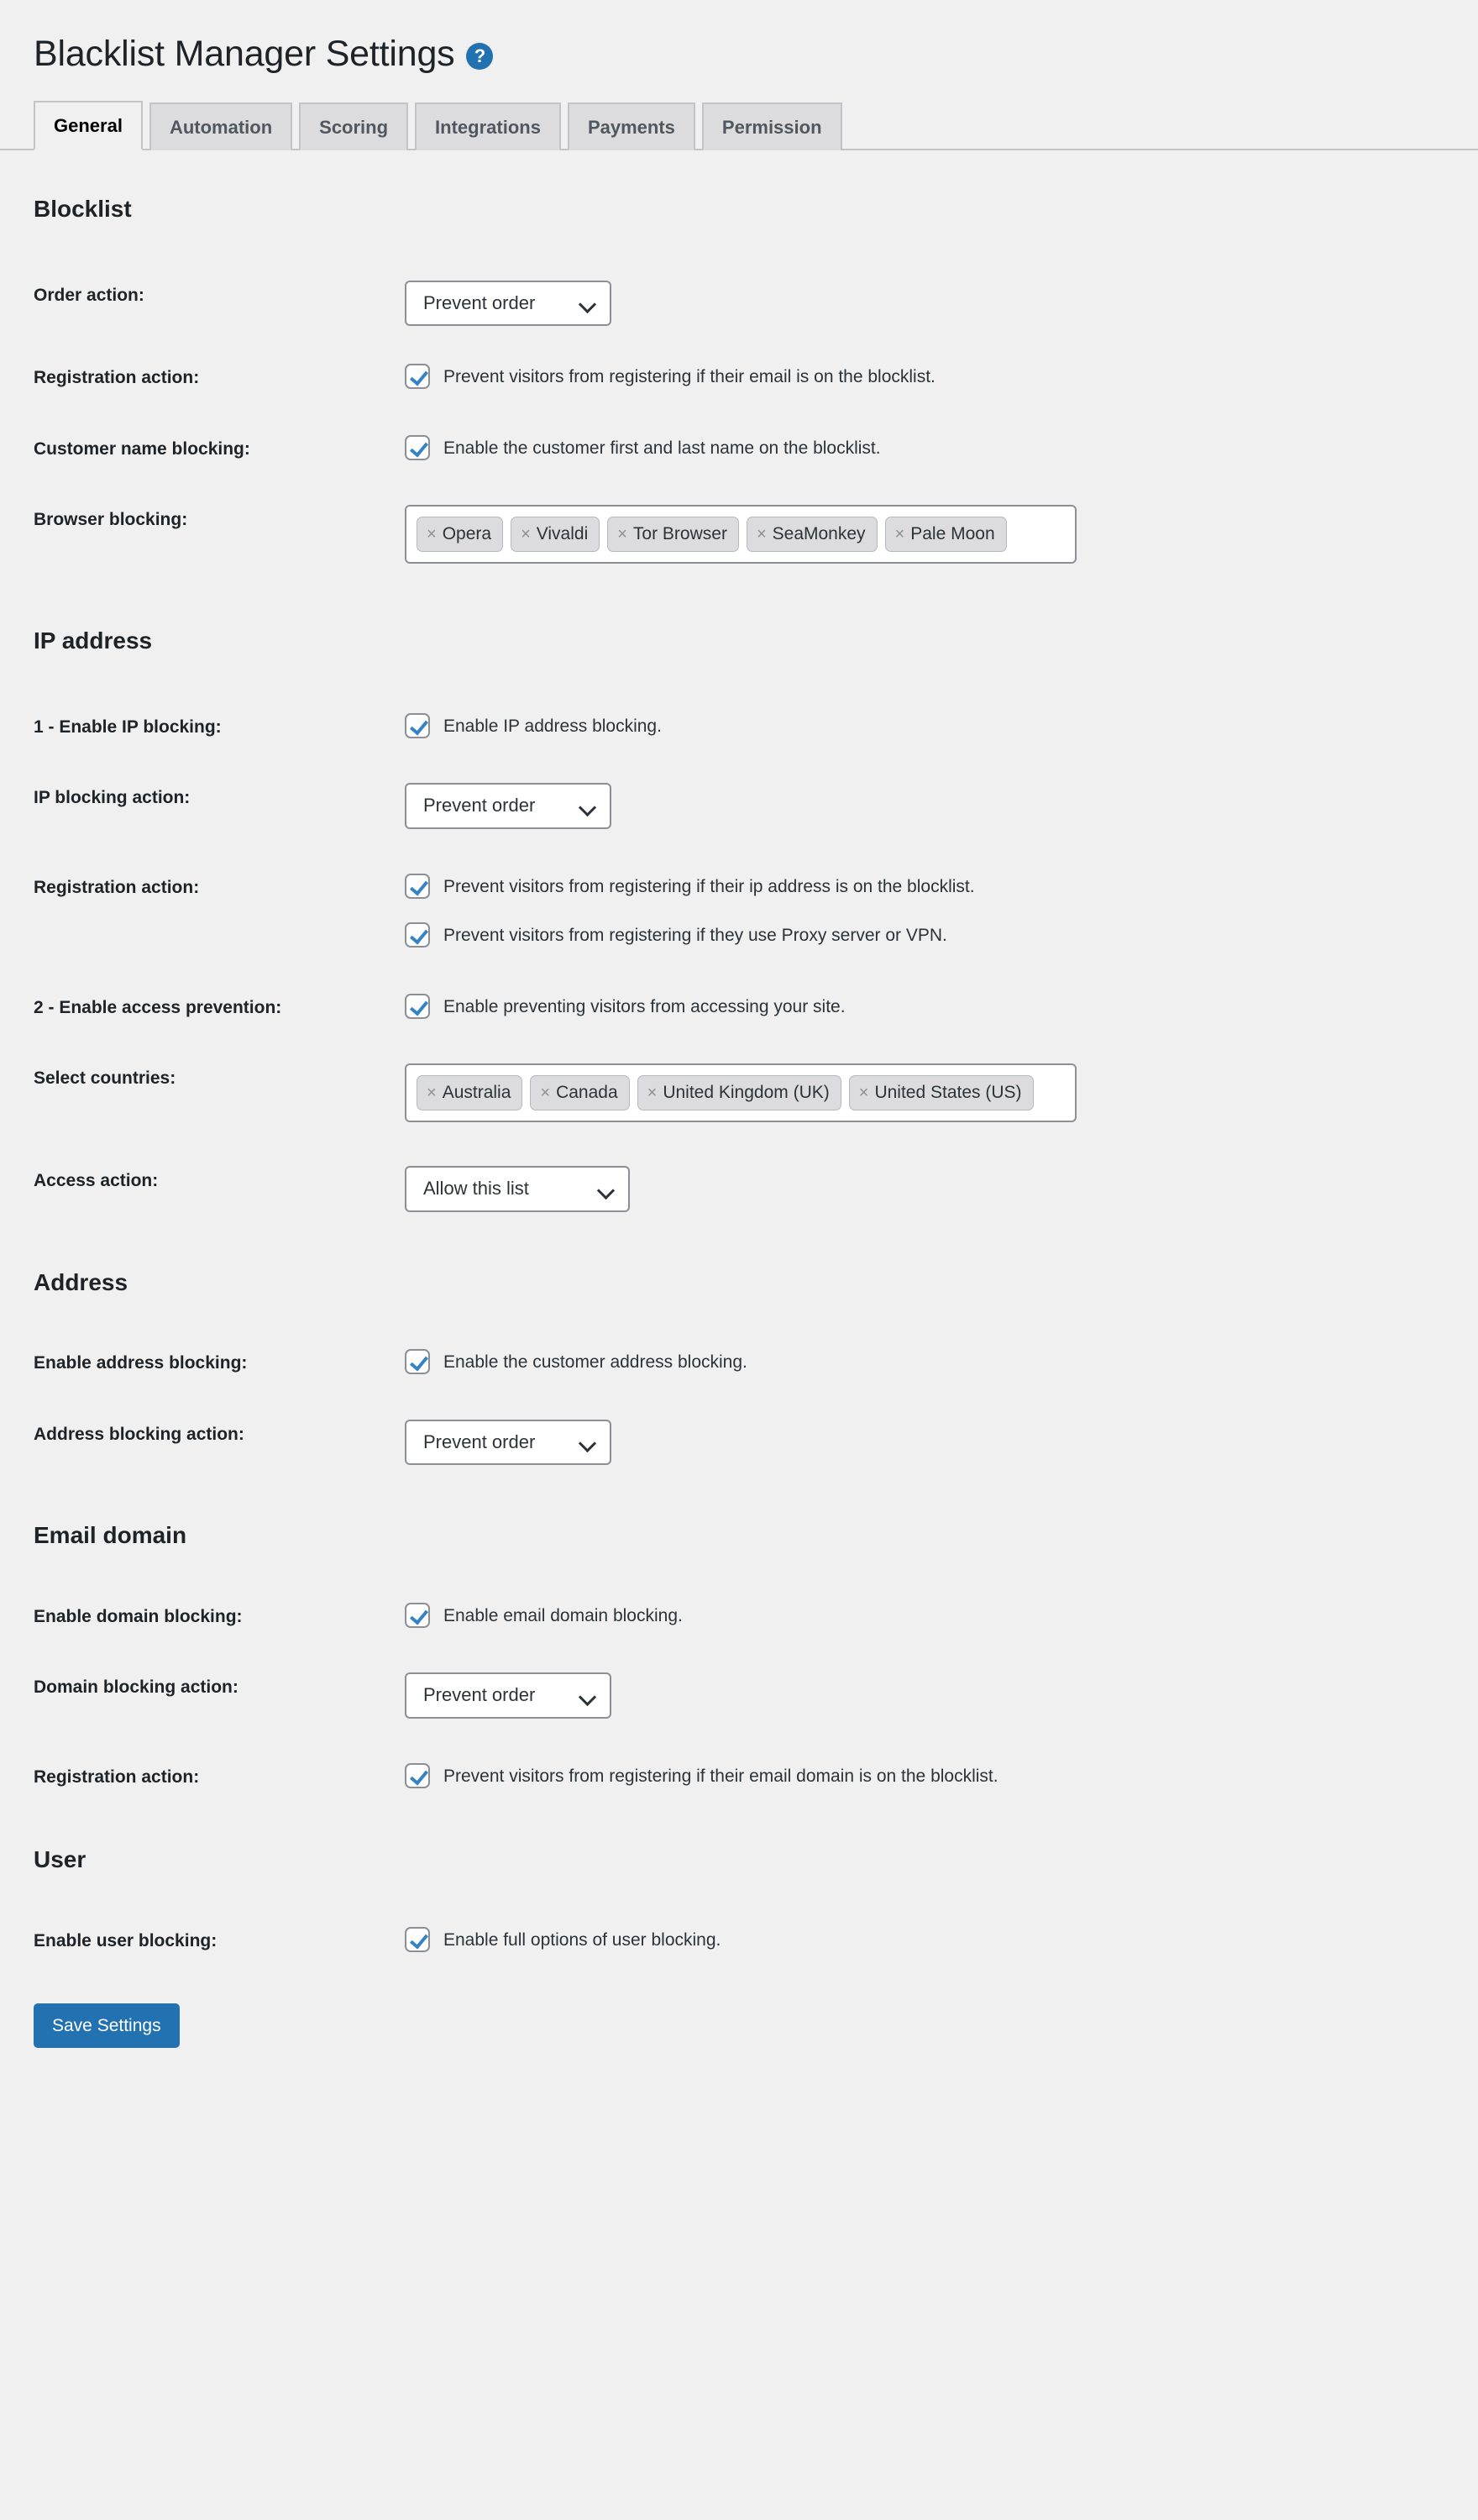 The width and height of the screenshot is (1478, 2520). What do you see at coordinates (417, 1615) in the screenshot?
I see `enable-domain-blocking-checkbox` at bounding box center [417, 1615].